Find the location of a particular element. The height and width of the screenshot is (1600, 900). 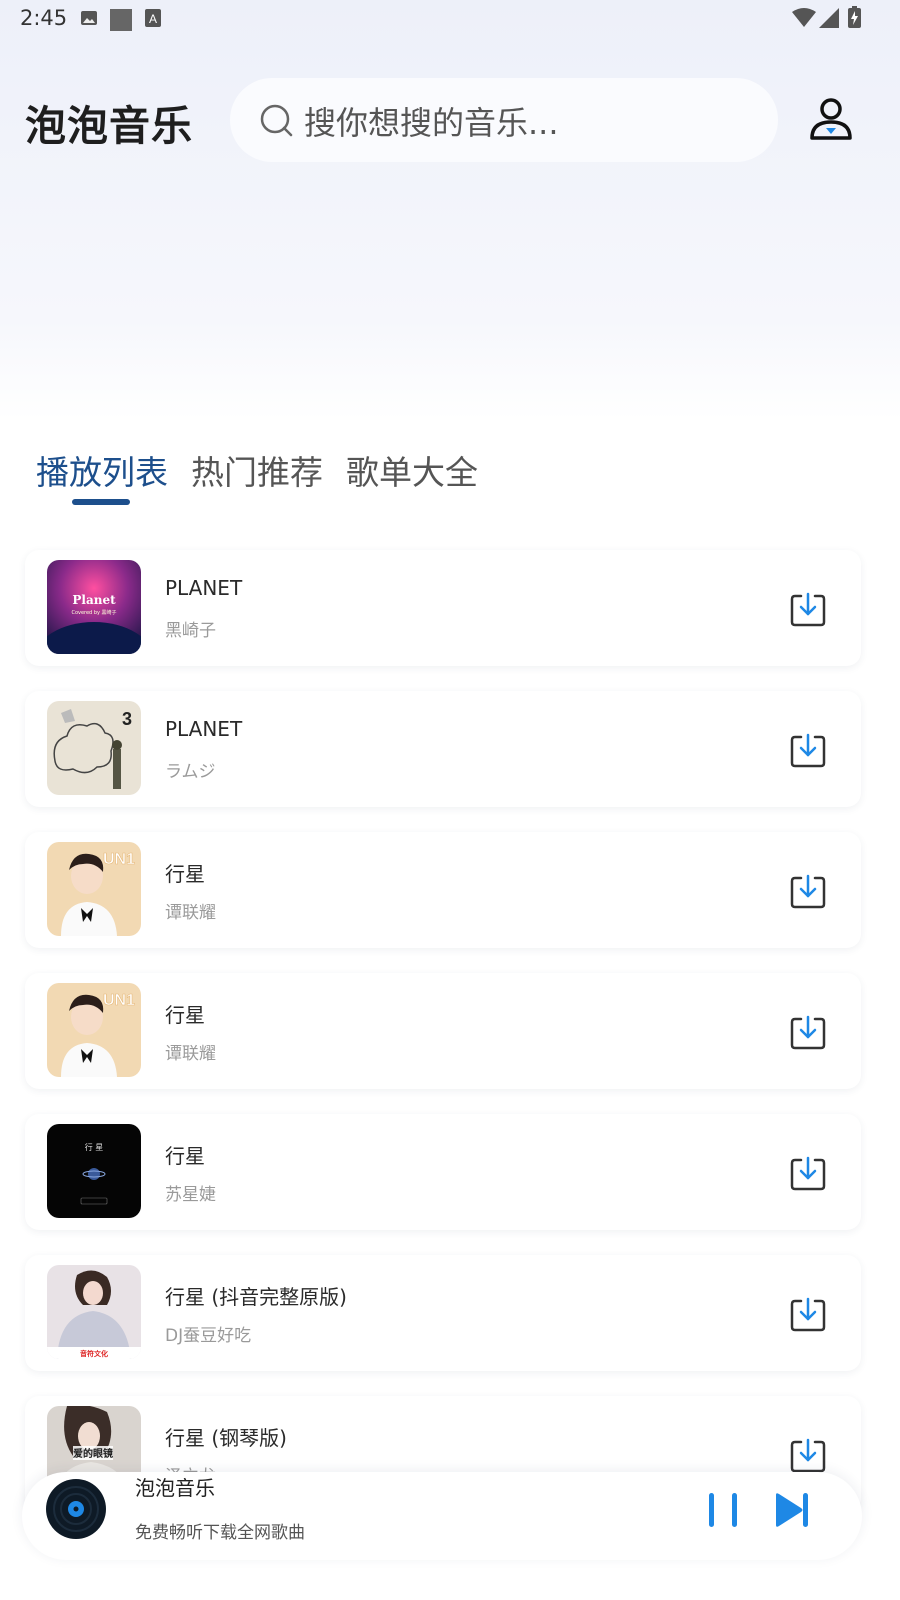

pause-button is located at coordinates (723, 1510).